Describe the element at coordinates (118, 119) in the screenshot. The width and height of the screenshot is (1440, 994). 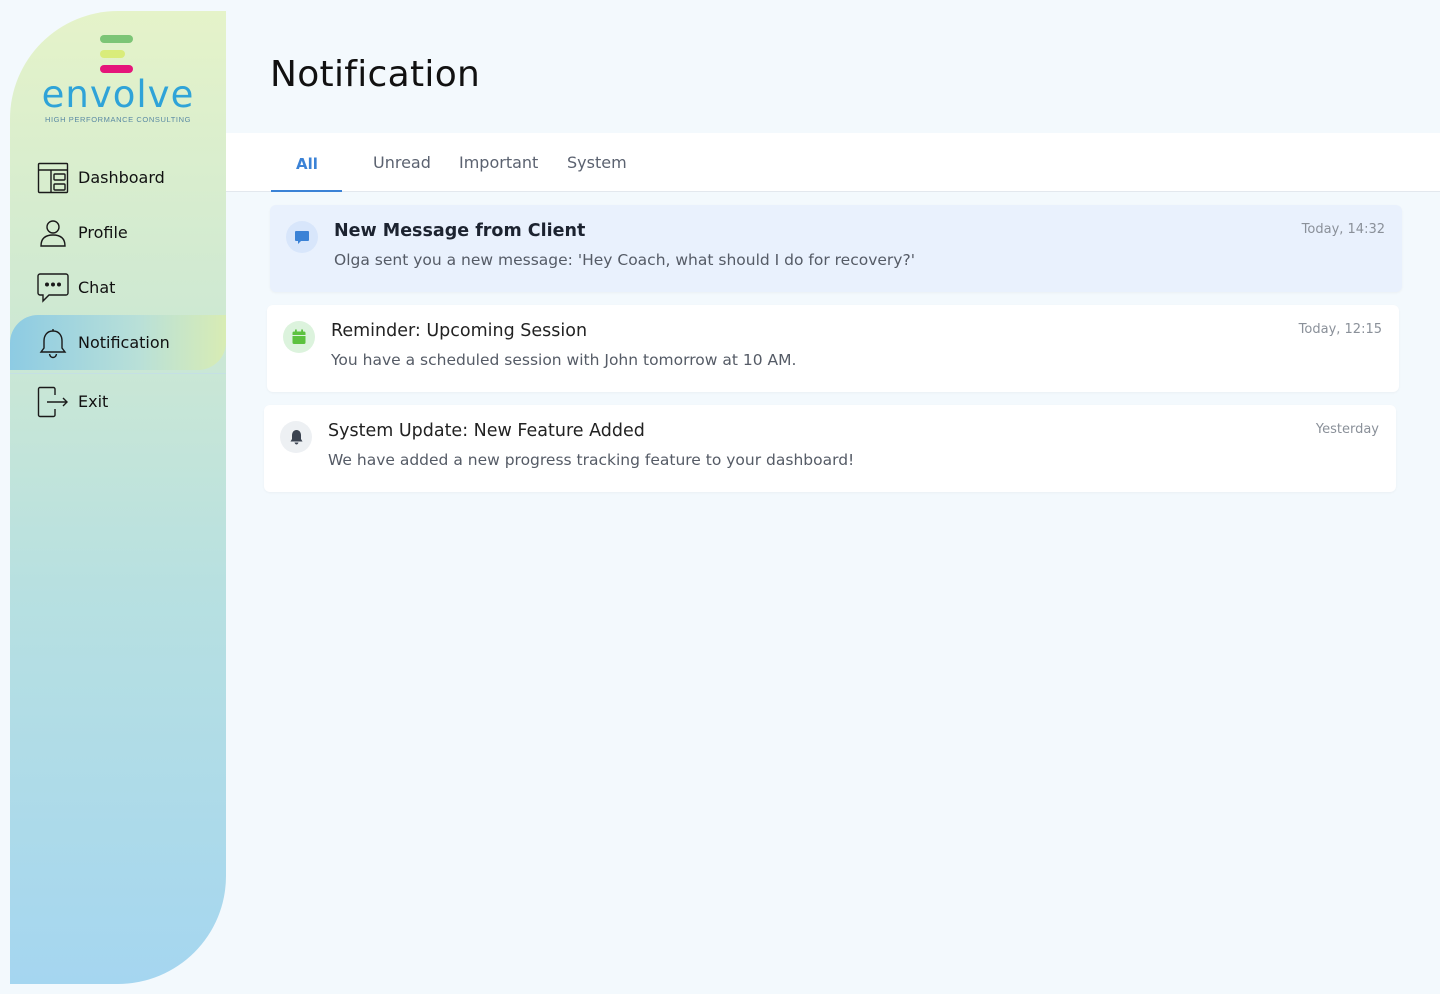
I see `brand-tagline: HIGH PERFORMANCE CONSULTING` at that location.